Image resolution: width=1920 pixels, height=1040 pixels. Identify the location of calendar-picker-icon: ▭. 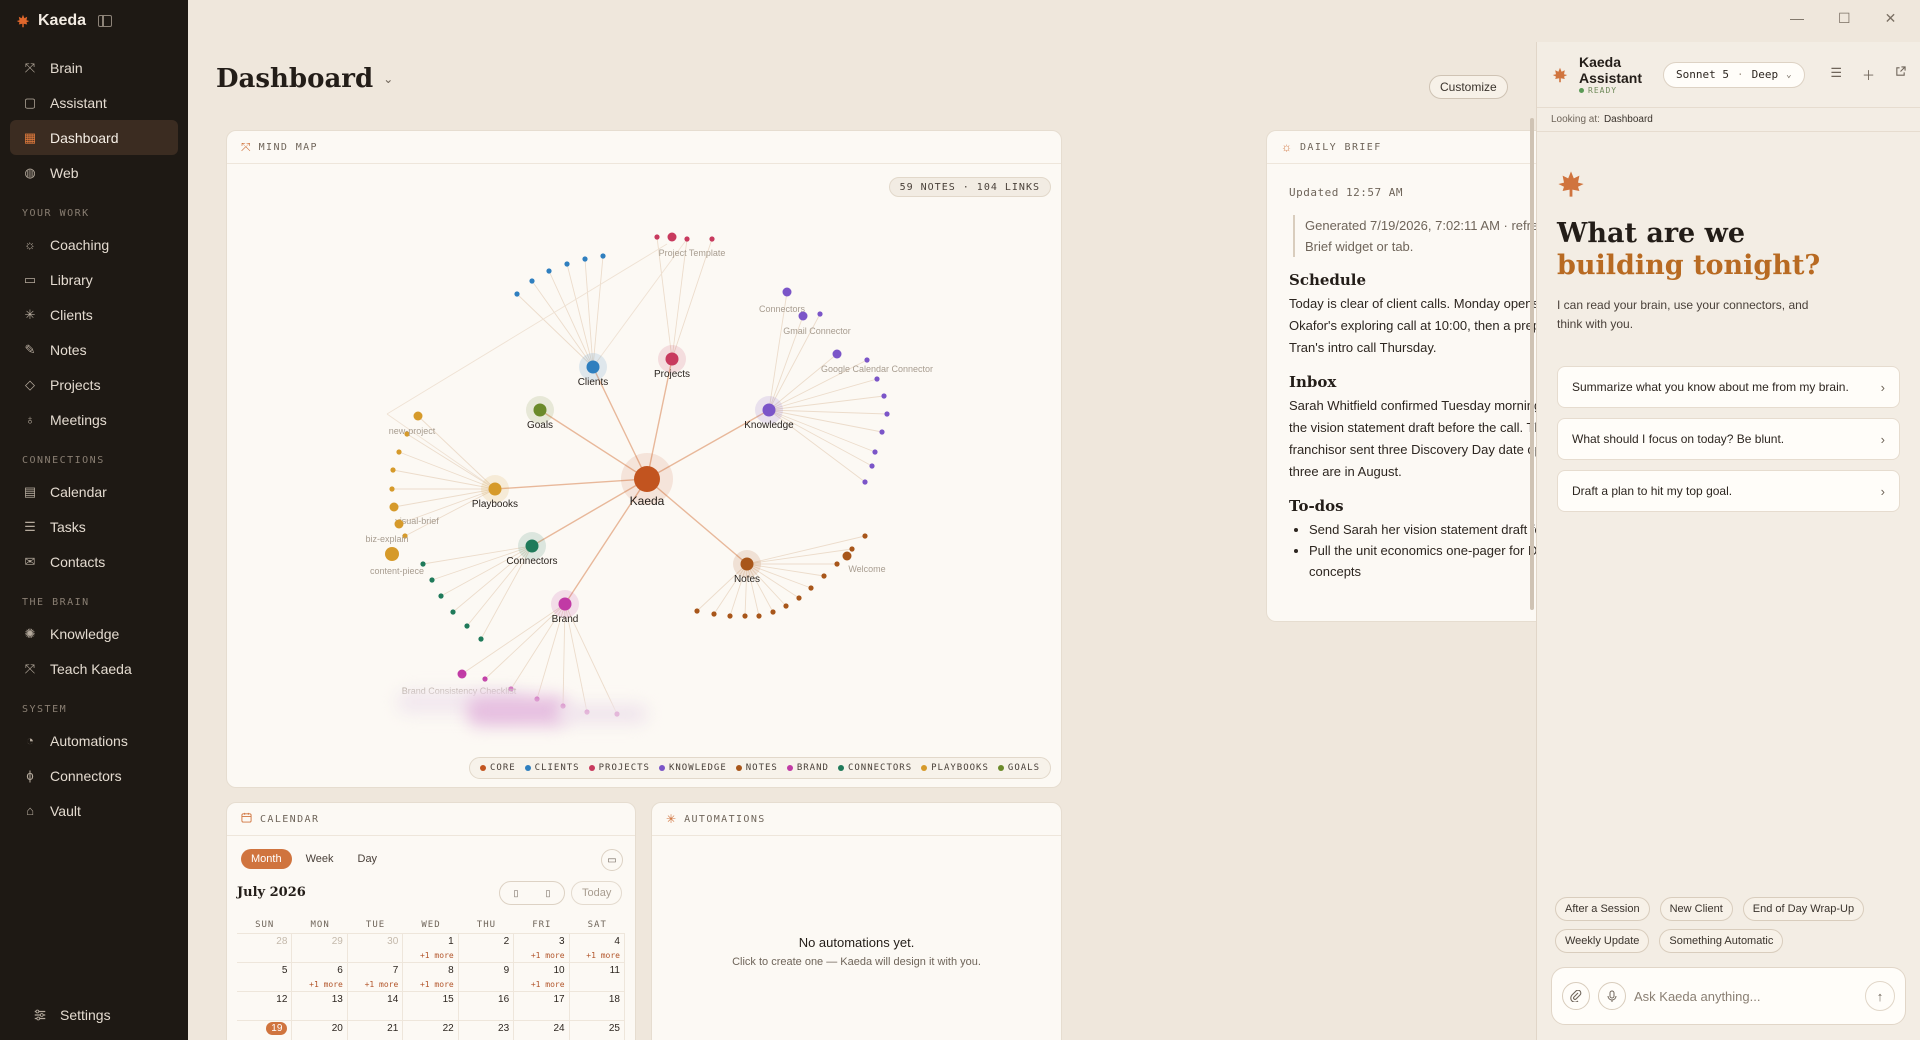
(612, 860).